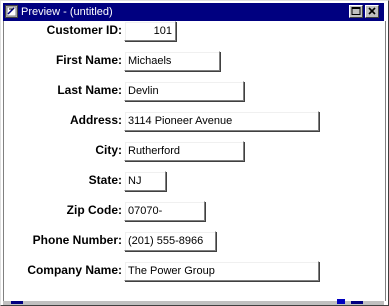 The height and width of the screenshot is (306, 389). Describe the element at coordinates (193, 12) in the screenshot. I see `title-bar: Preview - (untitled)` at that location.